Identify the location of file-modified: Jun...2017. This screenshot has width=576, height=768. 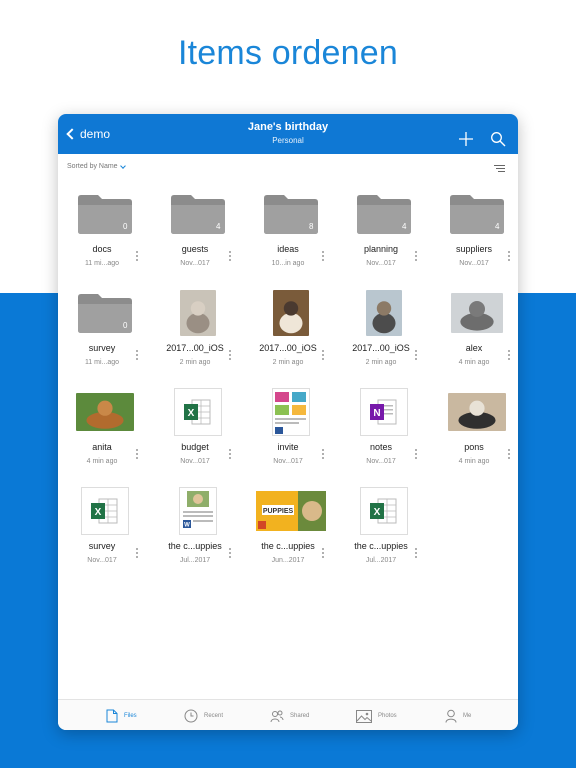
(288, 560).